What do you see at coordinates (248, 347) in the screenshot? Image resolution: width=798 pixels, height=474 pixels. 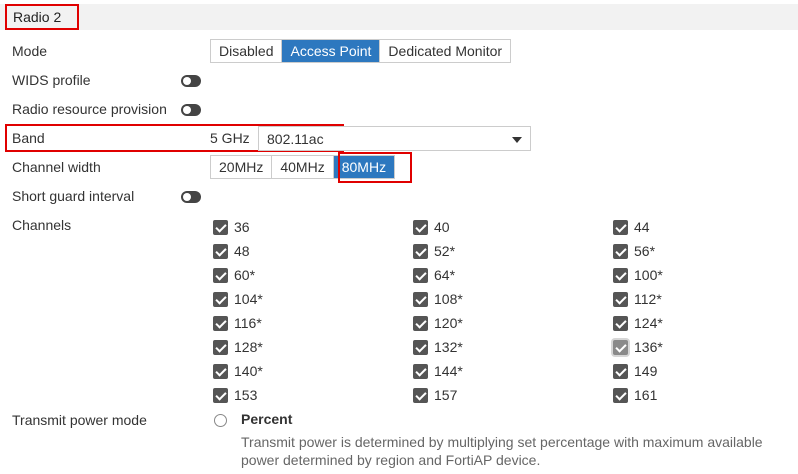 I see `channel-label: 128*` at bounding box center [248, 347].